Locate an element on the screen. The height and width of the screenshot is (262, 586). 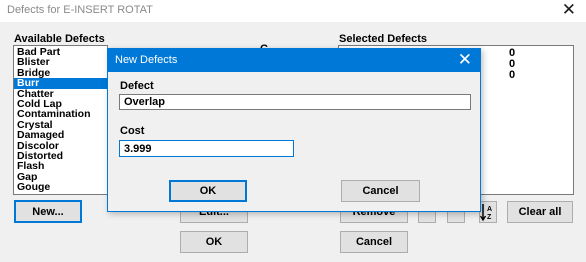
cost-input: 3.999 is located at coordinates (206, 148).